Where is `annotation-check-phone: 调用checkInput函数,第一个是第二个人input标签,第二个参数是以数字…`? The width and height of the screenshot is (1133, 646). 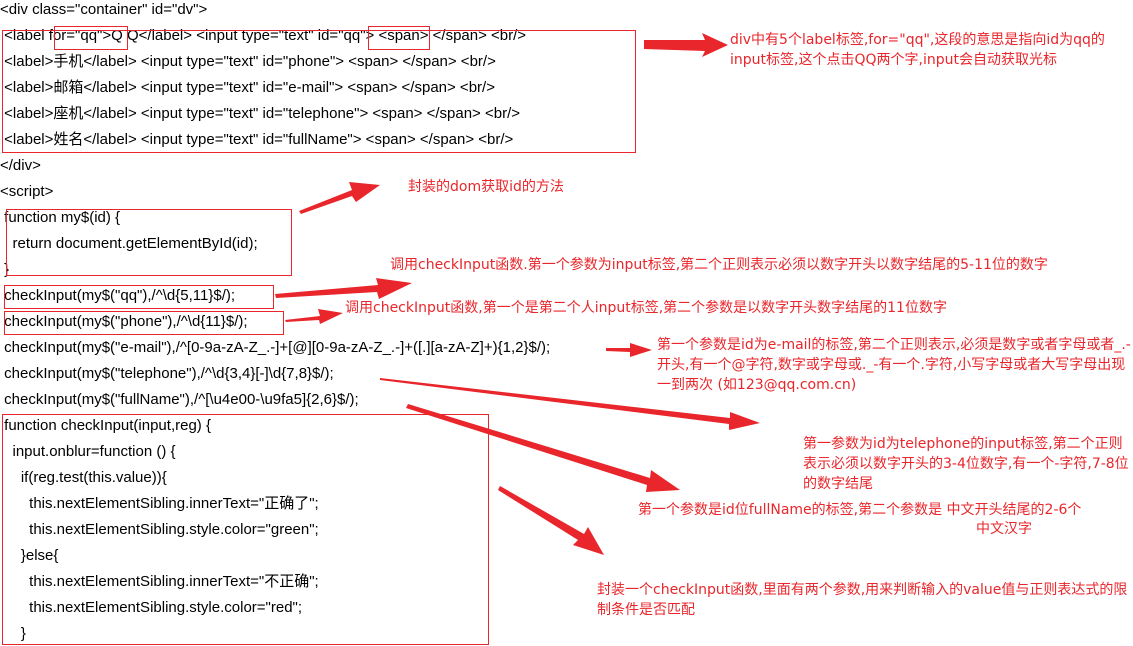
annotation-check-phone: 调用checkInput函数,第一个是第二个人input标签,第二个参数是以数字… is located at coordinates (646, 308).